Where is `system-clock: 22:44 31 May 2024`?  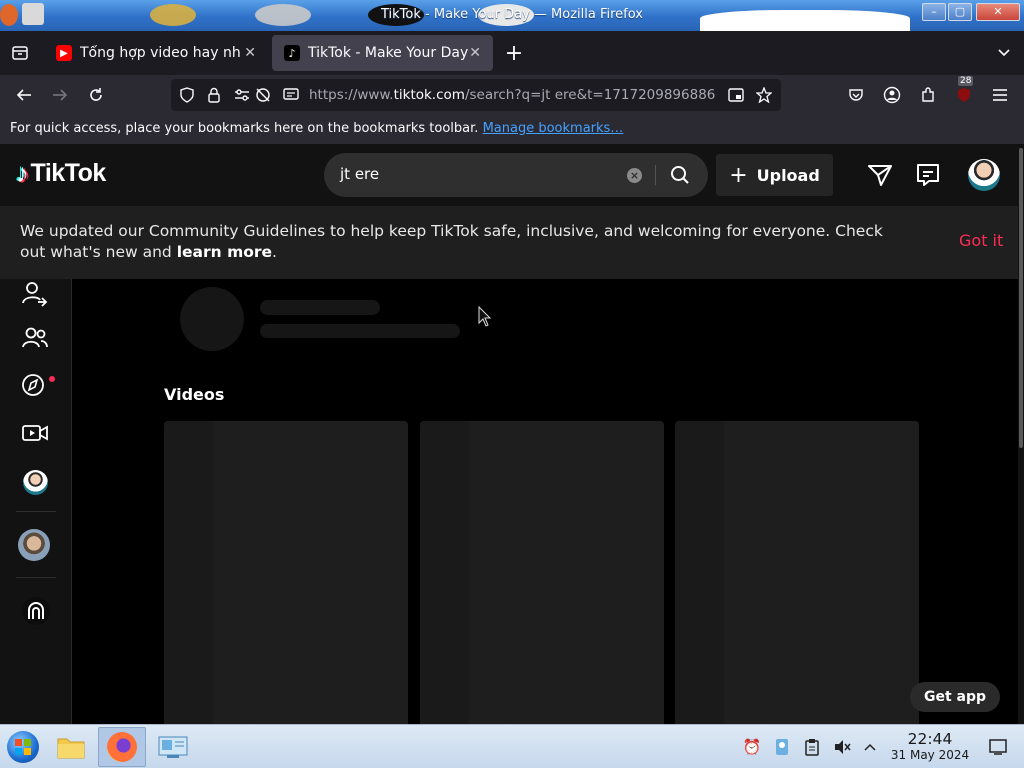 system-clock: 22:44 31 May 2024 is located at coordinates (930, 746).